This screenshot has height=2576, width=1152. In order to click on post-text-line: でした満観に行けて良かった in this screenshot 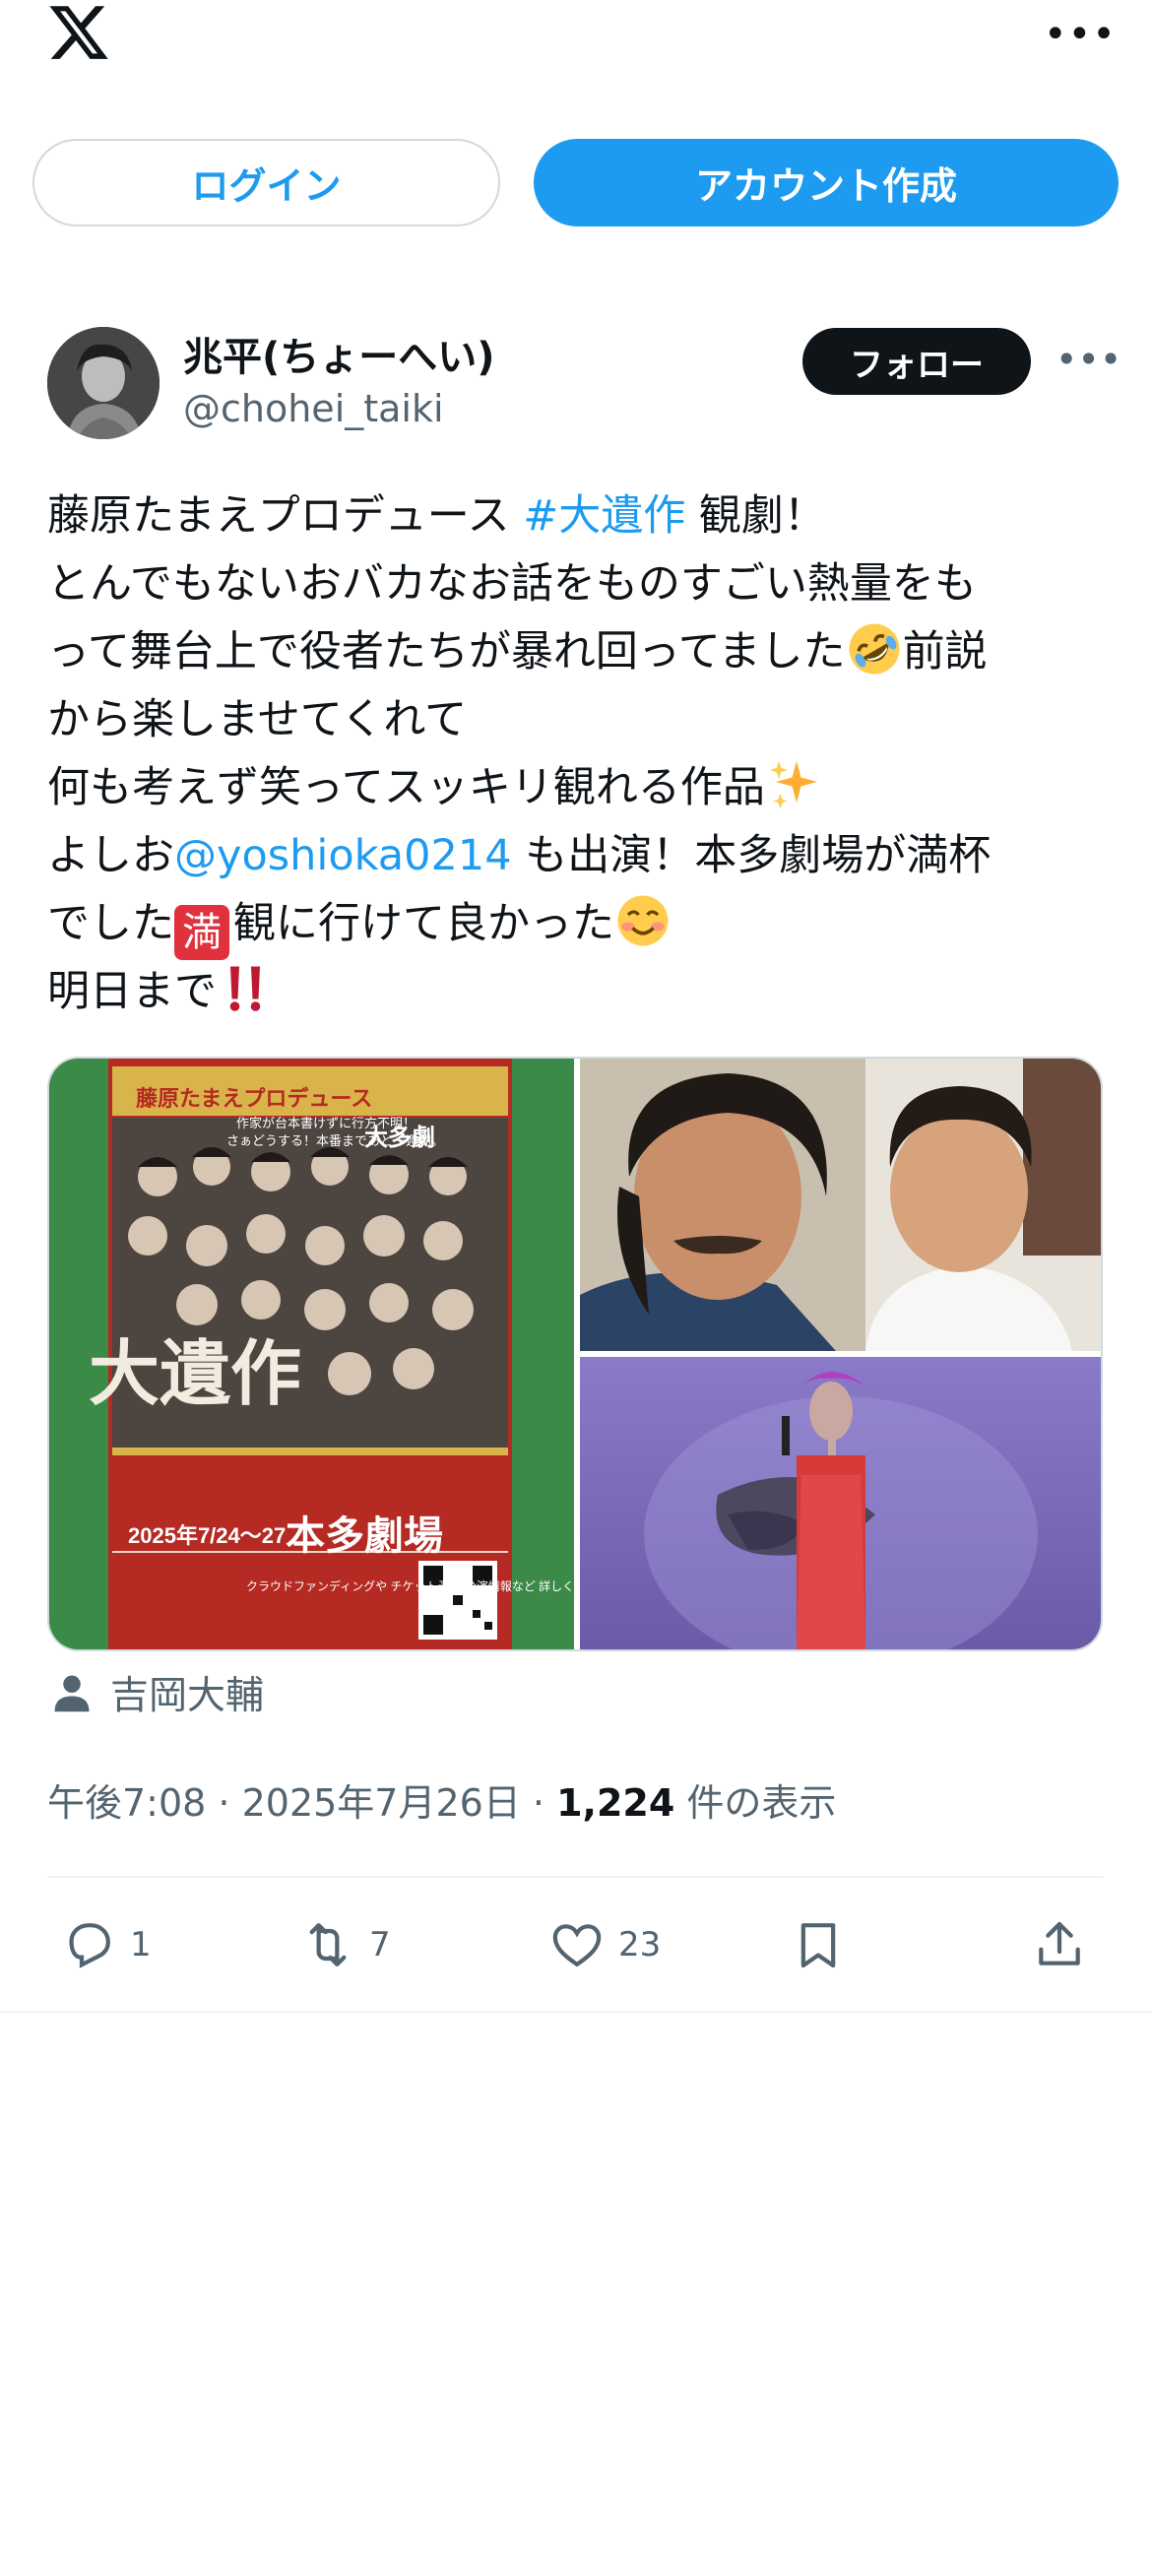, I will do `click(579, 925)`.